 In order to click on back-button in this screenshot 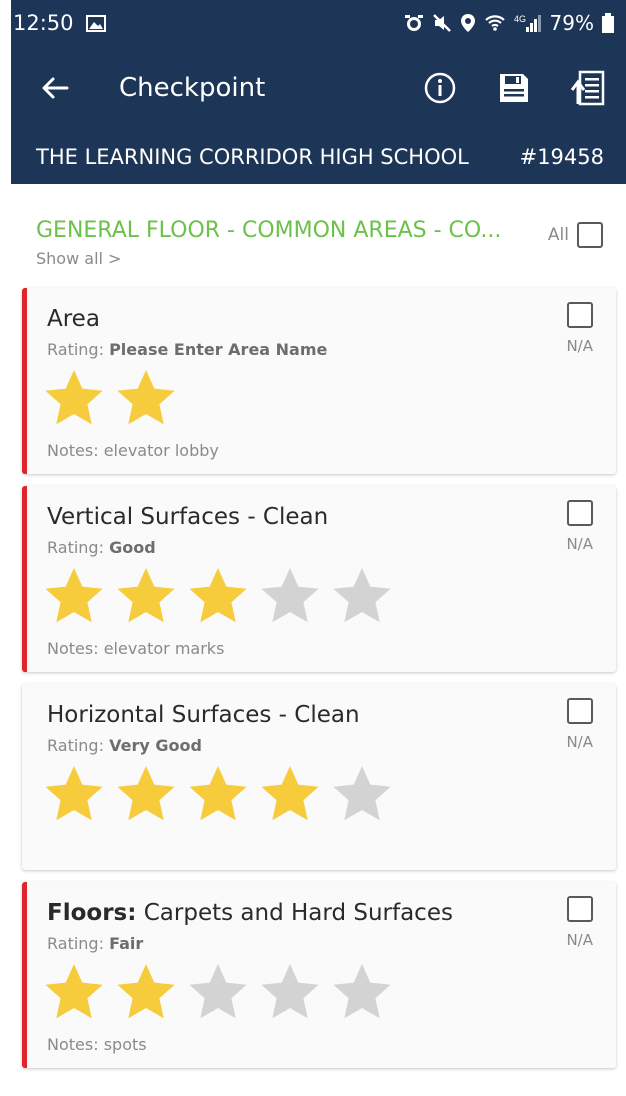, I will do `click(55, 88)`.